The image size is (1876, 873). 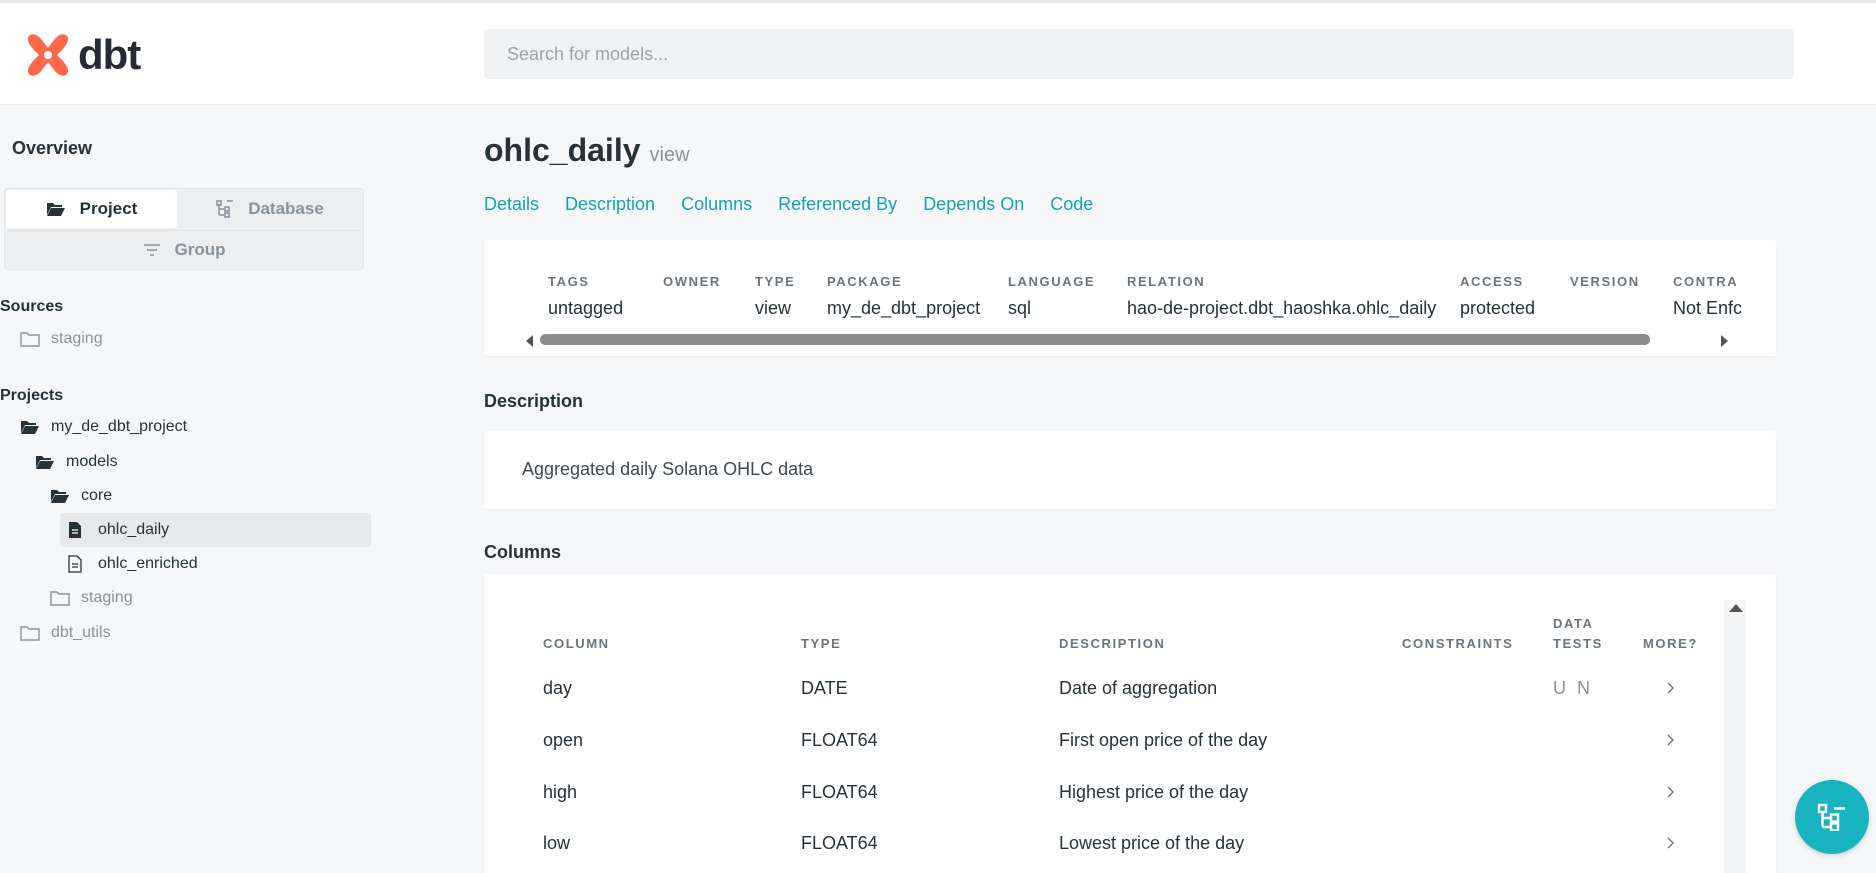 What do you see at coordinates (225, 209) in the screenshot?
I see `hierarchy-icon` at bounding box center [225, 209].